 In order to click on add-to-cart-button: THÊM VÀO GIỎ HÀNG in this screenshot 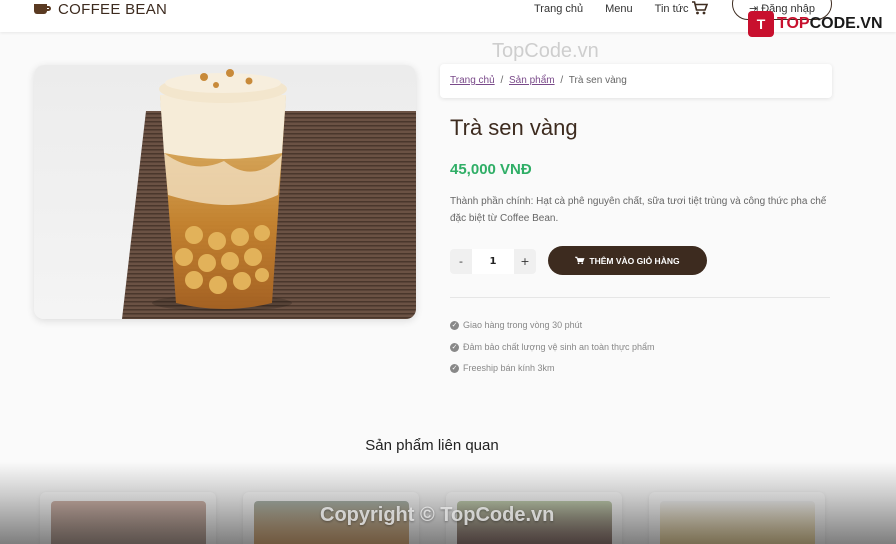, I will do `click(627, 260)`.